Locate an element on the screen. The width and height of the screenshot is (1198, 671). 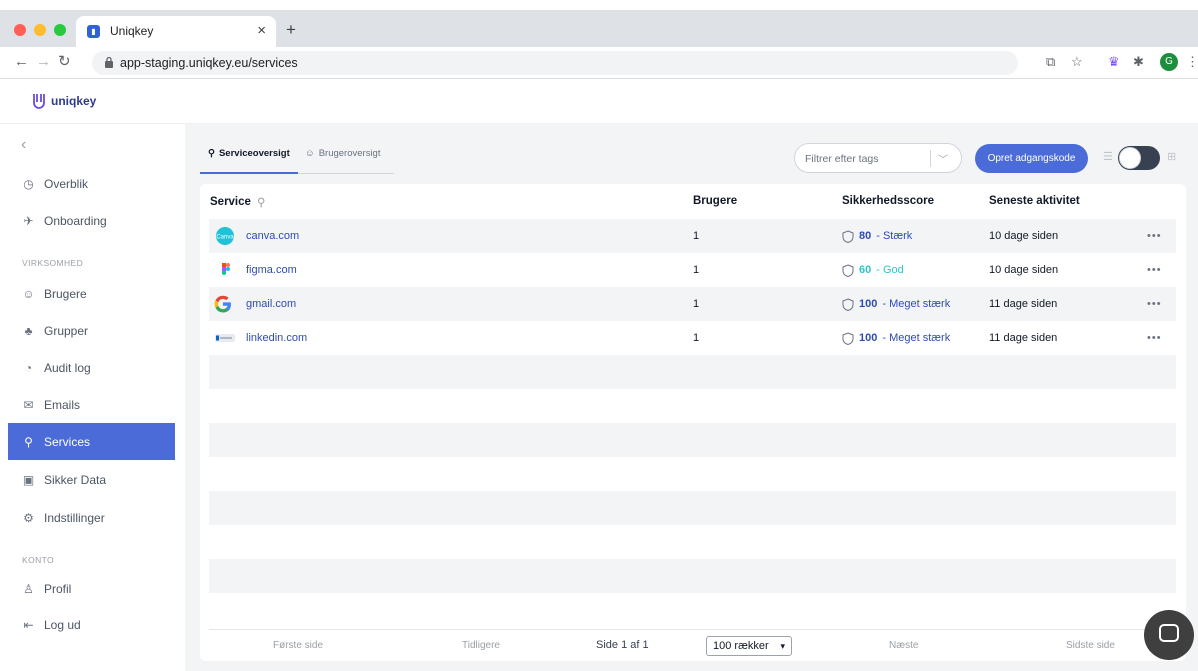
security-score: 100 - Meget stærk is located at coordinates (896, 338).